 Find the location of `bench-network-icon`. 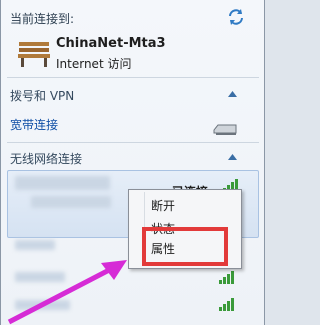

bench-network-icon is located at coordinates (34, 54).